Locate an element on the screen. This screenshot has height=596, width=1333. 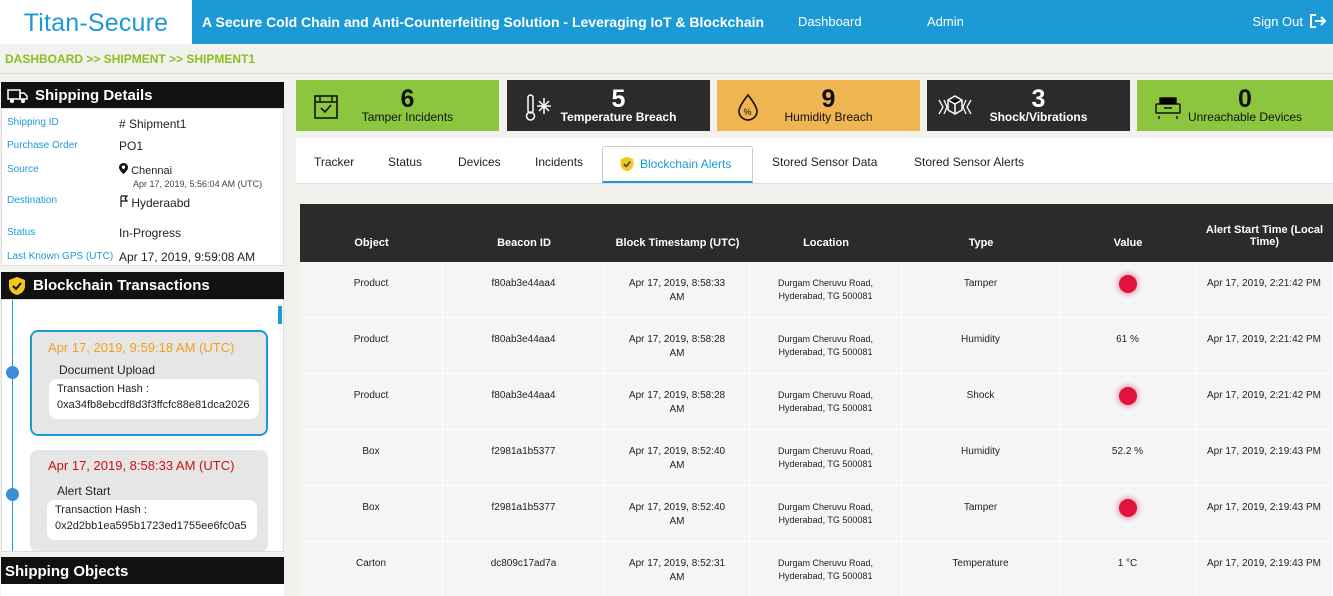
cell-ts: Apr 17, 2019, 8:52:31 AM is located at coordinates (677, 569).